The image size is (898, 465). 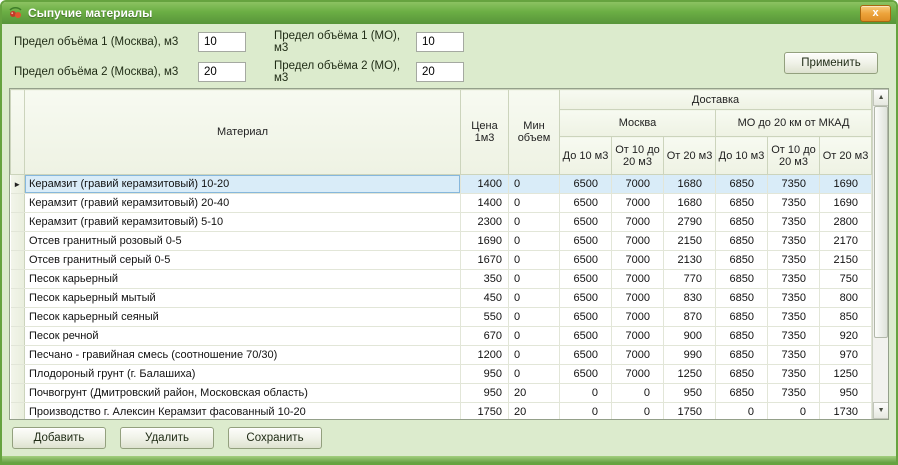 I want to click on cell-mo3: 2800, so click(x=846, y=222).